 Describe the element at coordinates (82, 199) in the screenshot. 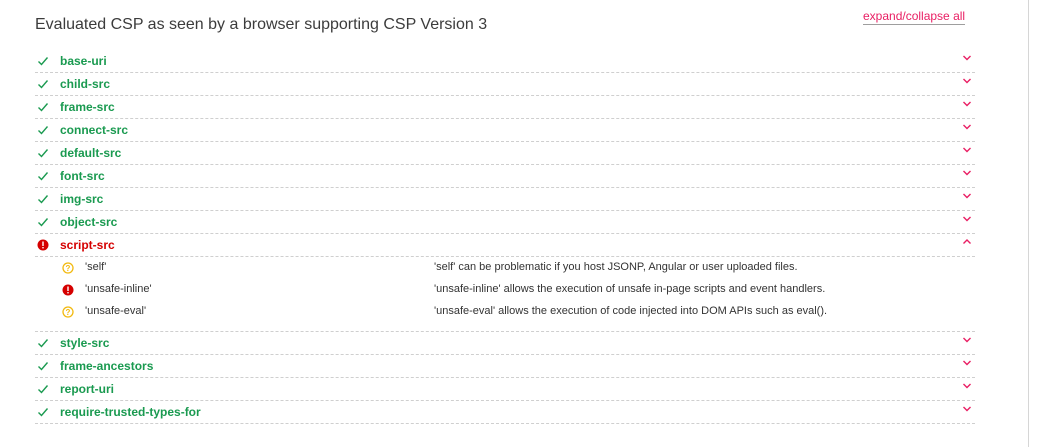

I see `directive-name: img-src` at that location.